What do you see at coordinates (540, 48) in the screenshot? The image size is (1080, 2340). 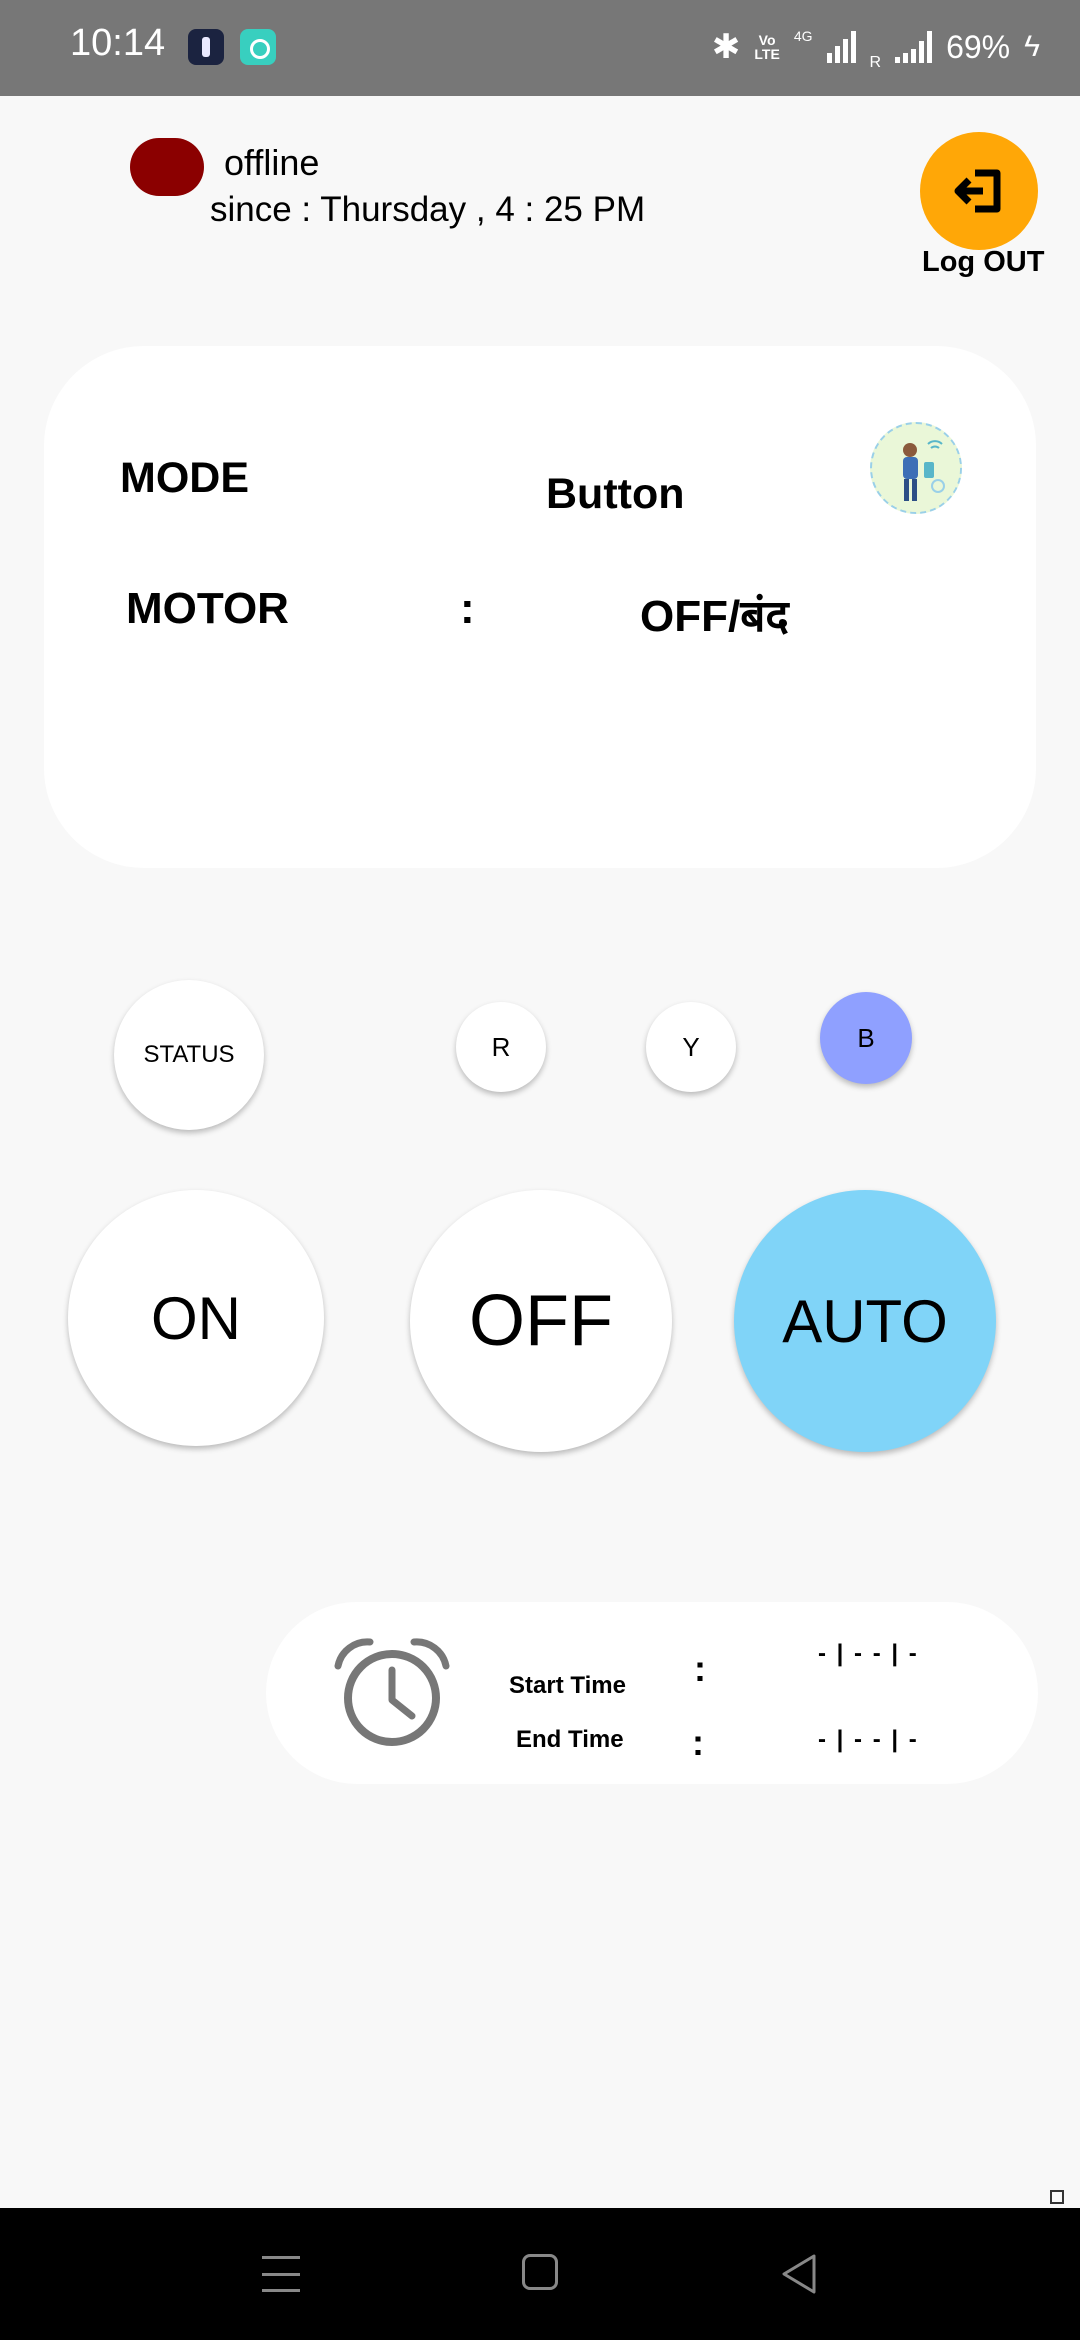 I see `status-bar: 10:14 ✱ Vo LTE 4G R 69% ϟ` at bounding box center [540, 48].